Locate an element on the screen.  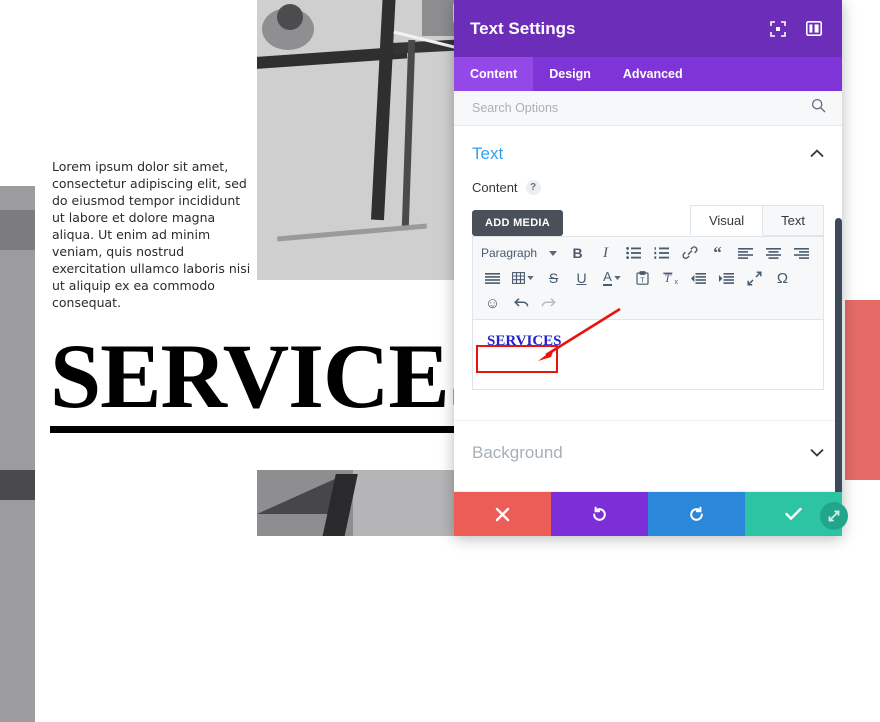
modal-tab-bar: Content Design Advanced is located at coordinates (648, 74).